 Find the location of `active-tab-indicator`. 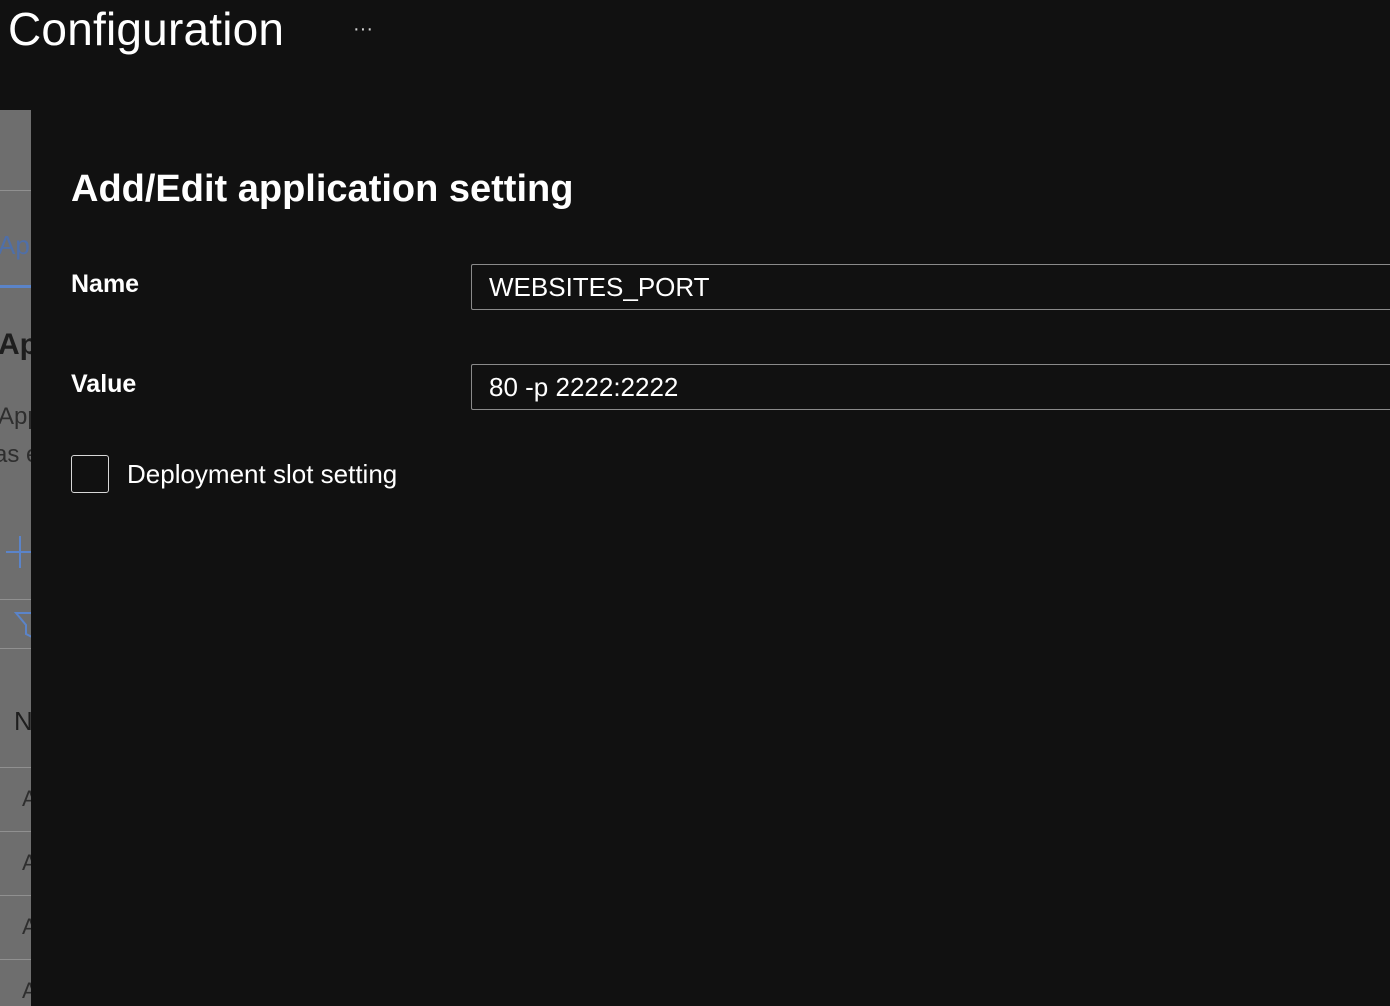

active-tab-indicator is located at coordinates (15, 286).